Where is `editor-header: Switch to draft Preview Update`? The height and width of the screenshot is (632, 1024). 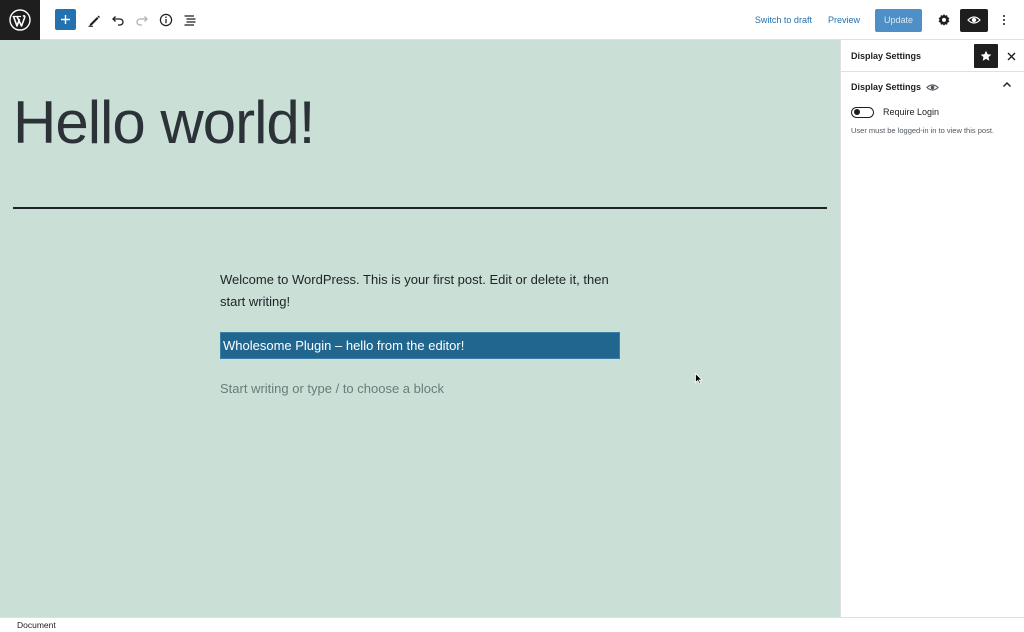
editor-header: Switch to draft Preview Update is located at coordinates (512, 20).